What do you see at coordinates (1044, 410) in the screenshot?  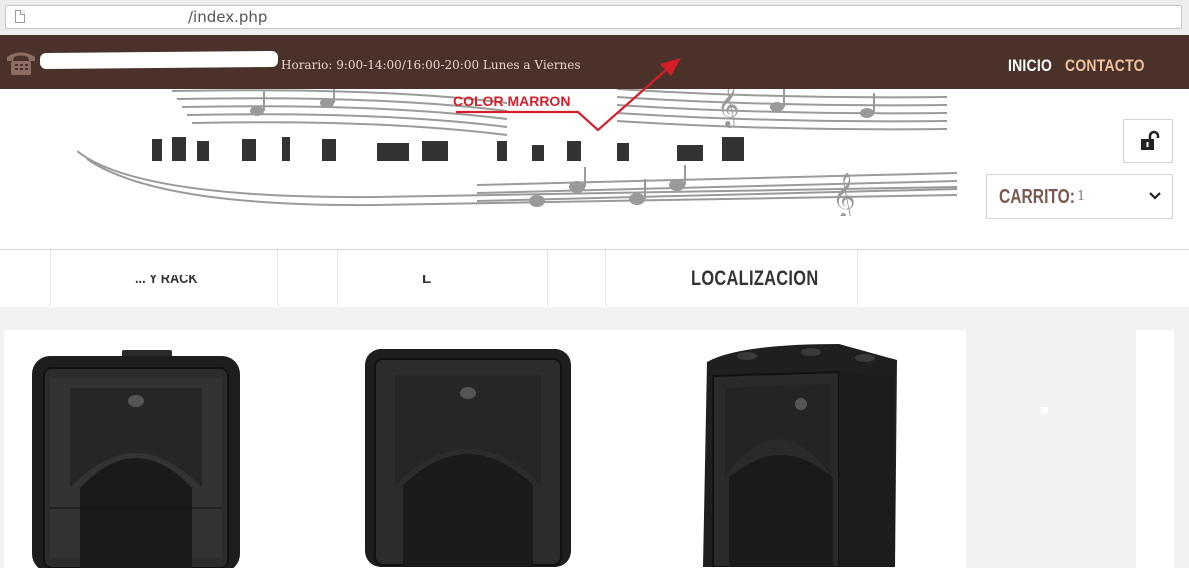 I see `placeholder-marker` at bounding box center [1044, 410].